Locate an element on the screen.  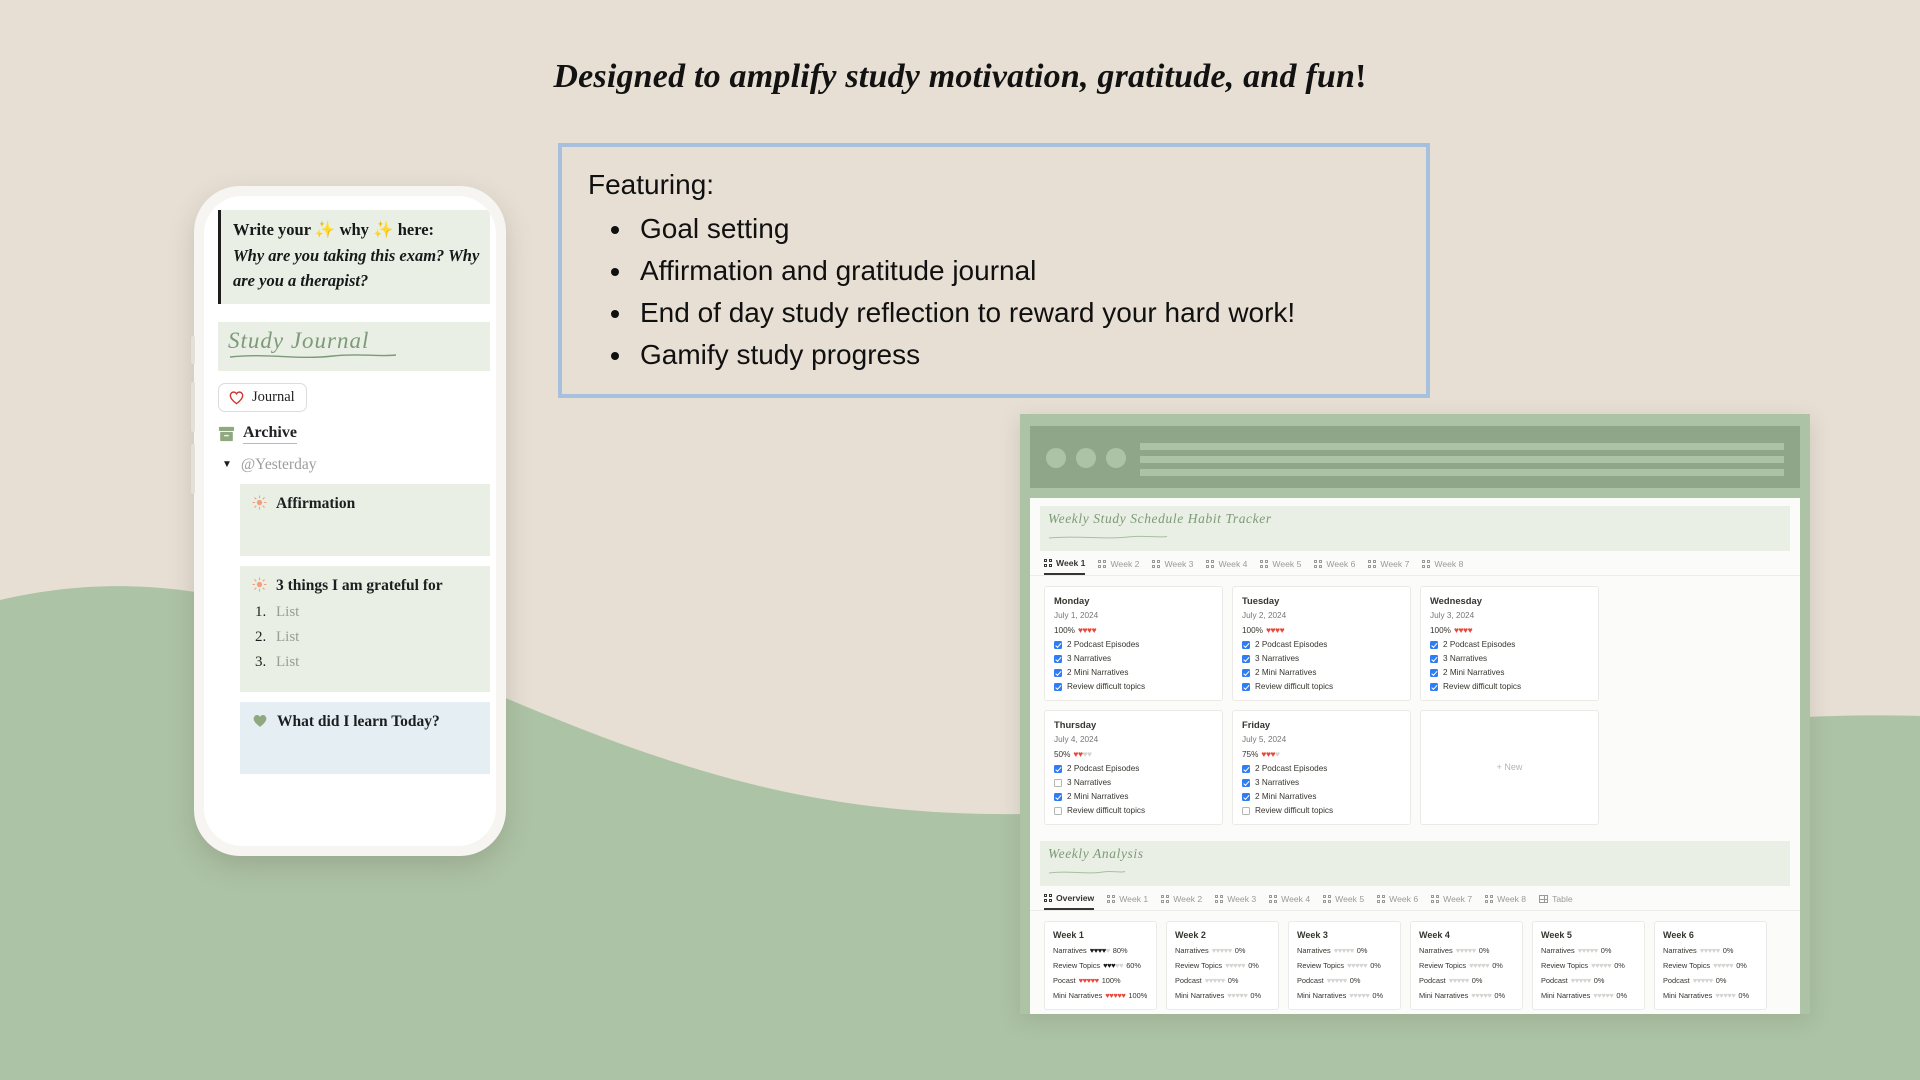
archive-row: Archive is located at coordinates (352, 434).